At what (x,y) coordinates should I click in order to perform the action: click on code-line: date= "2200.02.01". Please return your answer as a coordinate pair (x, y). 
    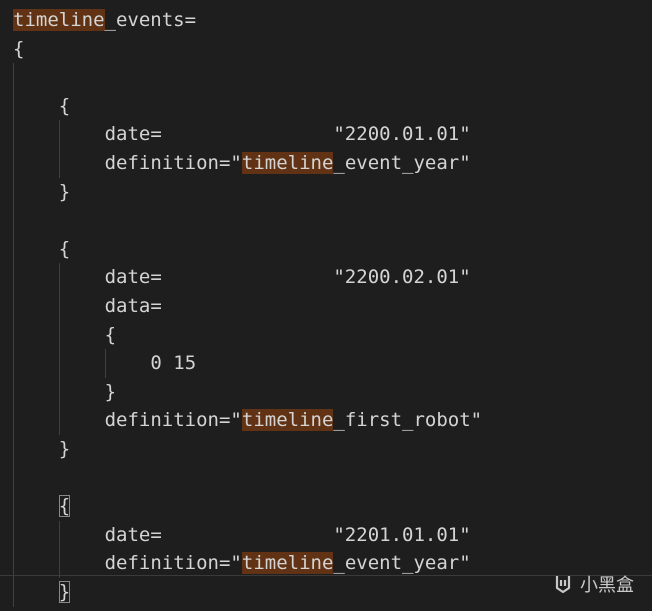
    Looking at the image, I should click on (288, 277).